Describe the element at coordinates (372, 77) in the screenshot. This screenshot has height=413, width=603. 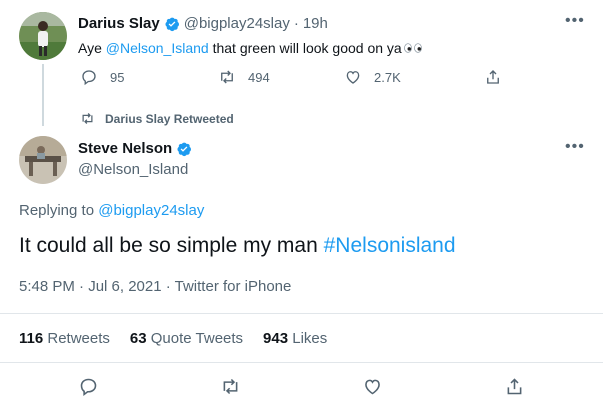
I see `like-action: 2.7K` at that location.